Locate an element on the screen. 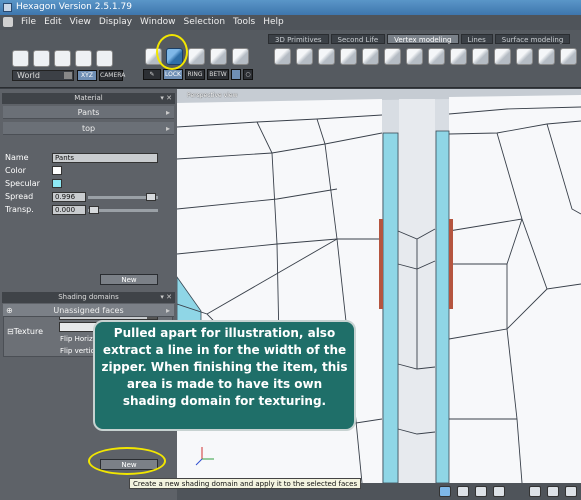 The image size is (581, 500). menu-selection: Selection is located at coordinates (204, 22).